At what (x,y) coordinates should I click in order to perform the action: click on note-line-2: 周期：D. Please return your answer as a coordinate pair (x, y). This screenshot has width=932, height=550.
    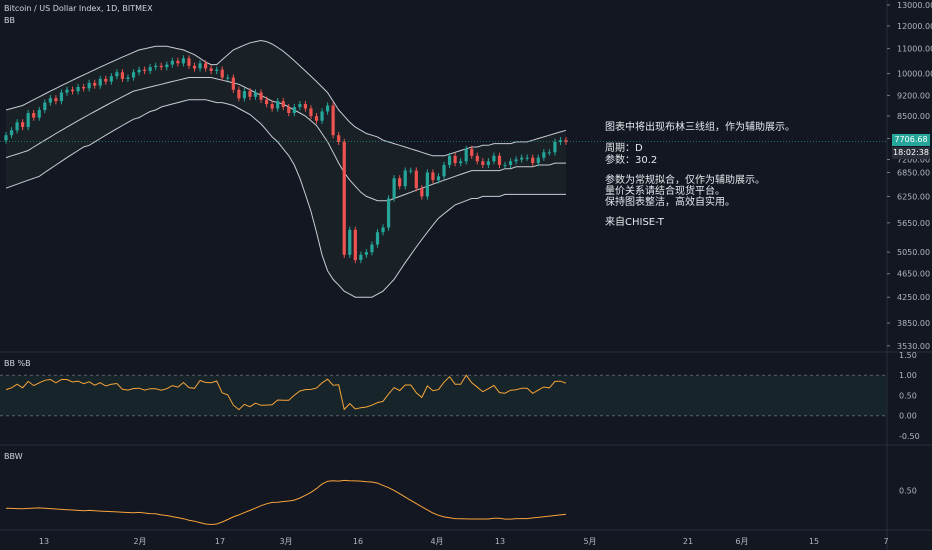
    Looking at the image, I should click on (624, 148).